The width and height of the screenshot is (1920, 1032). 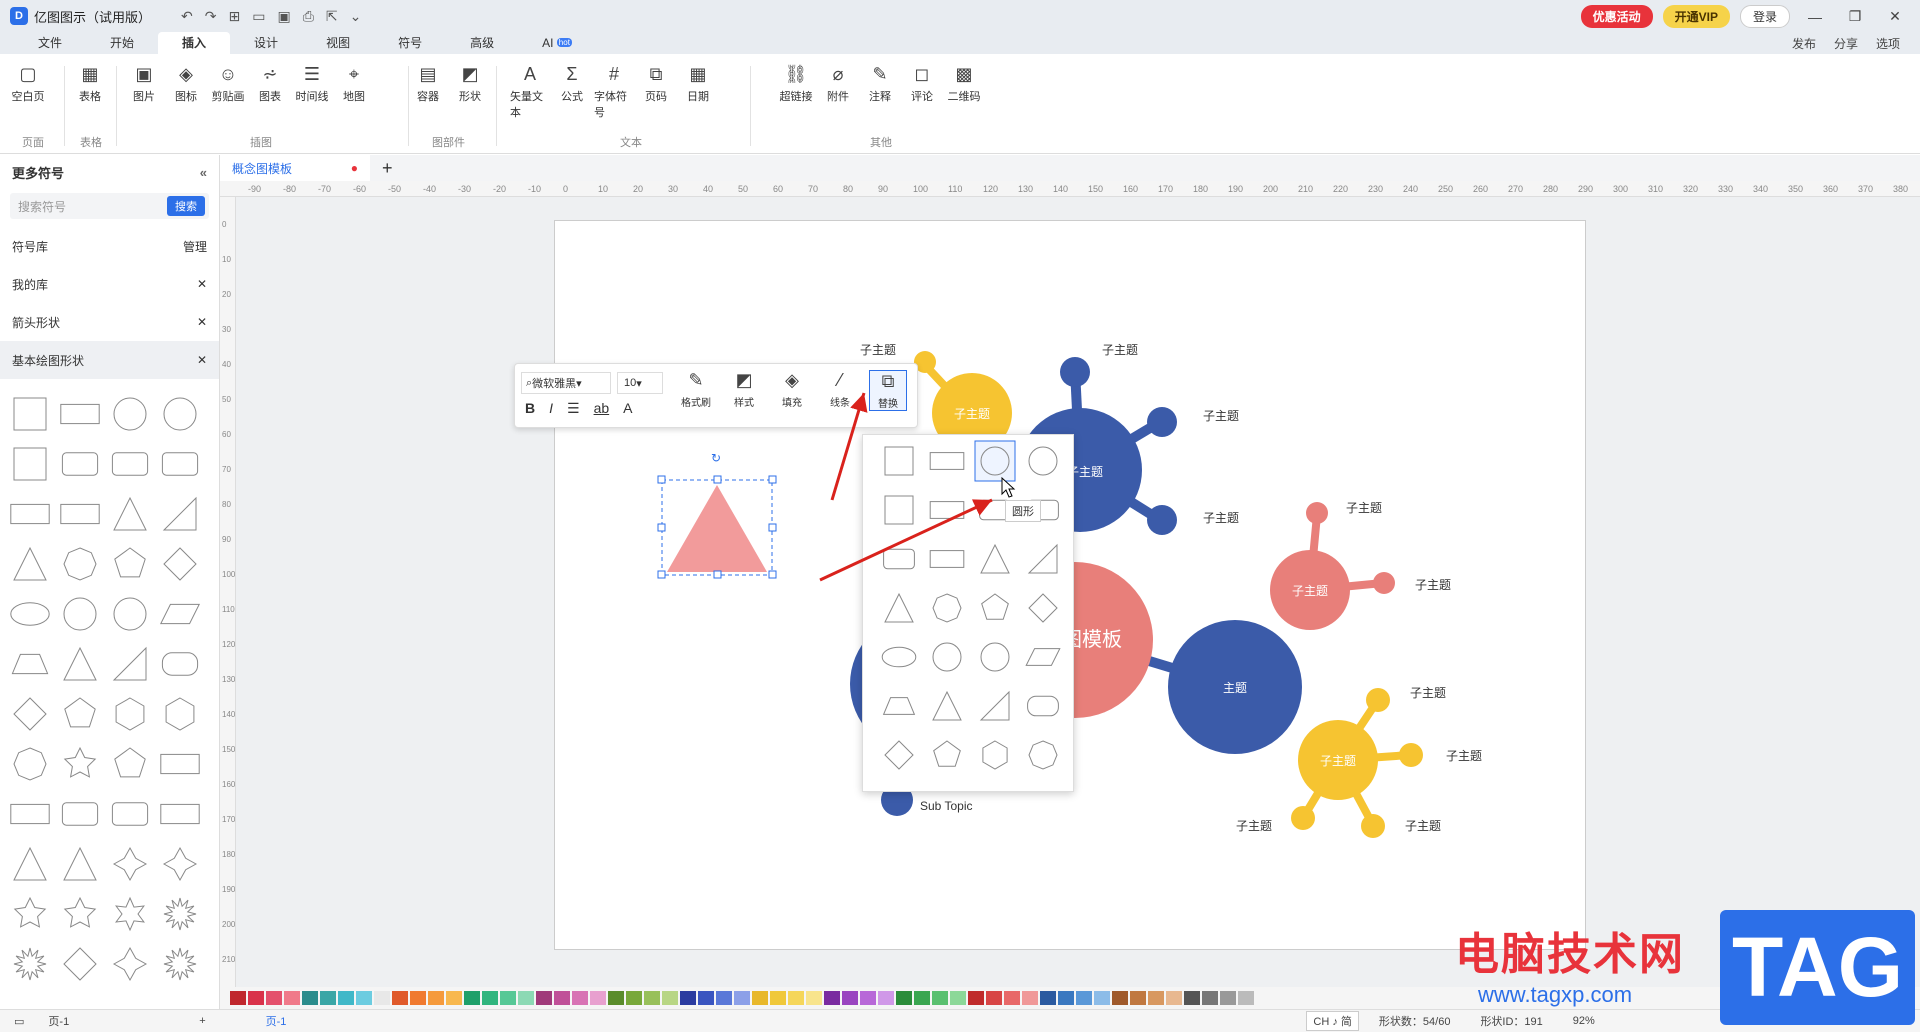 What do you see at coordinates (202, 1021) in the screenshot?
I see `add-page-icon: +` at bounding box center [202, 1021].